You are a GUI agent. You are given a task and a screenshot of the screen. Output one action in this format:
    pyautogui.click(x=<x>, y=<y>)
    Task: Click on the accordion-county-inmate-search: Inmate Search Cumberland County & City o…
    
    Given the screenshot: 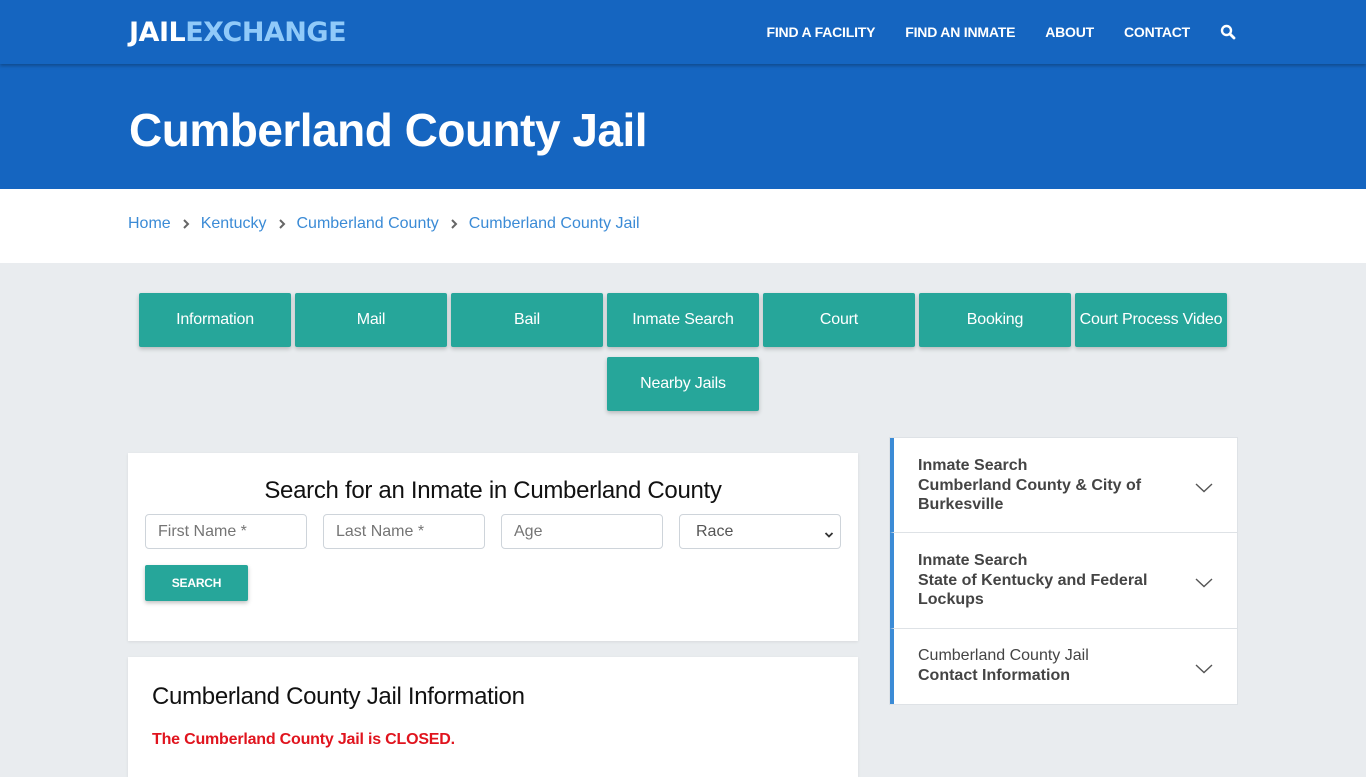 What is the action you would take?
    pyautogui.click(x=1063, y=485)
    